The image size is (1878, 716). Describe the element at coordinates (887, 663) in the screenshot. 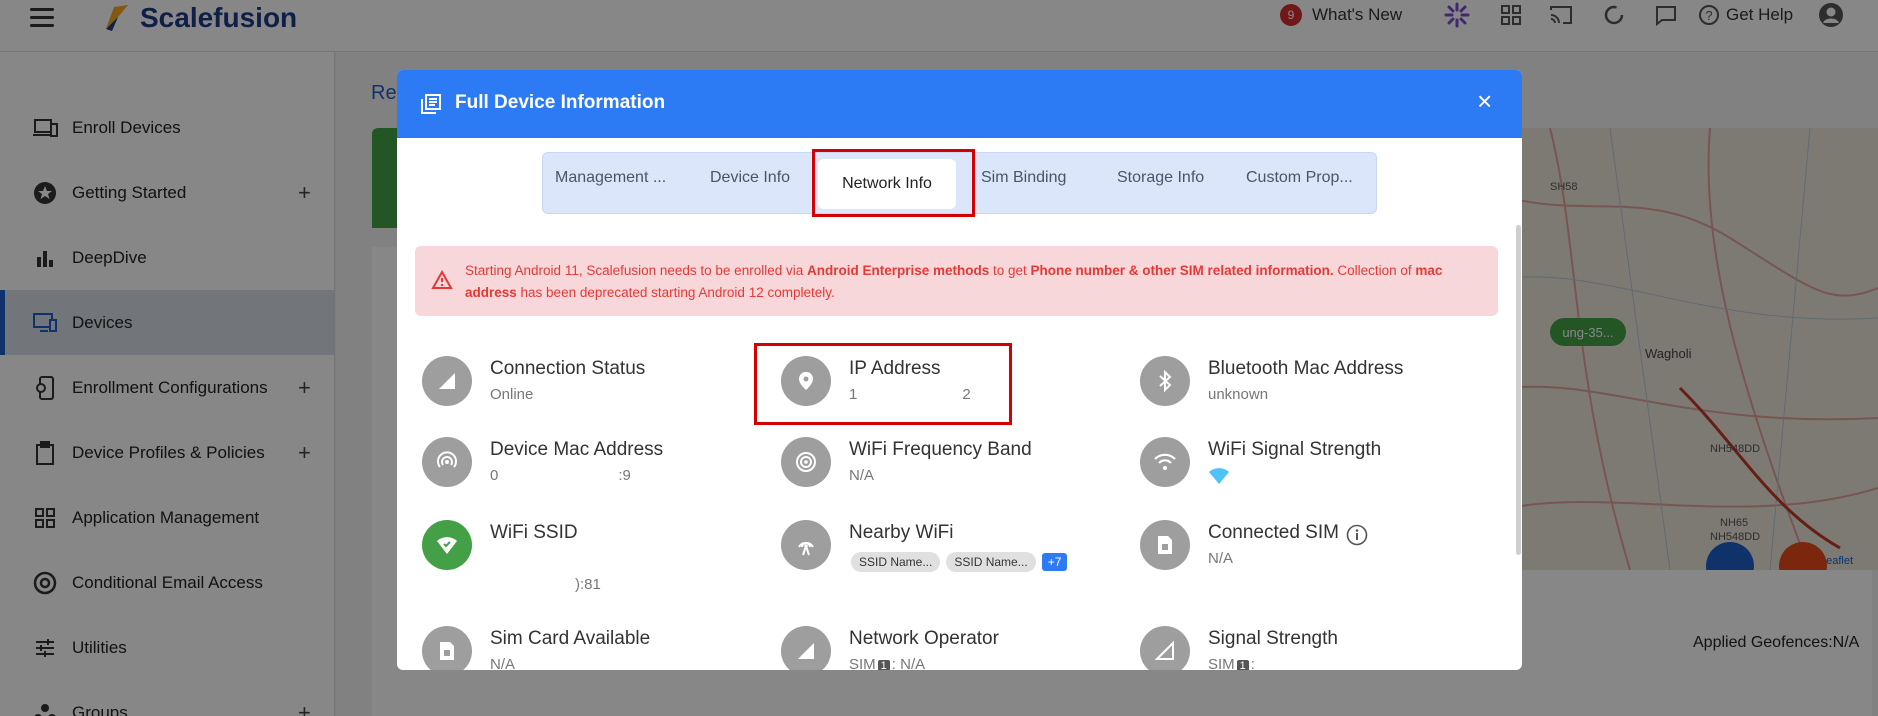

I see `field-value: SIM 1: N/A` at that location.